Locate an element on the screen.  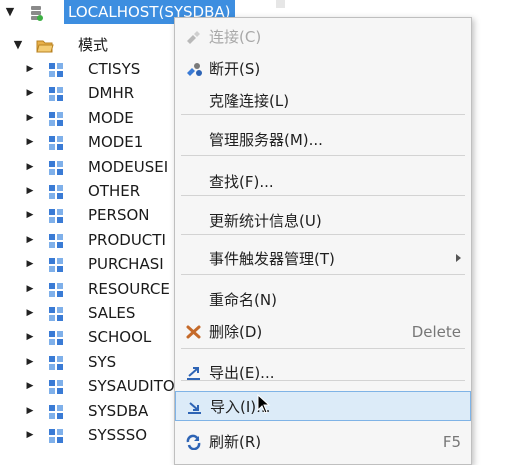
tree-schema-label: MODE is located at coordinates (111, 117).